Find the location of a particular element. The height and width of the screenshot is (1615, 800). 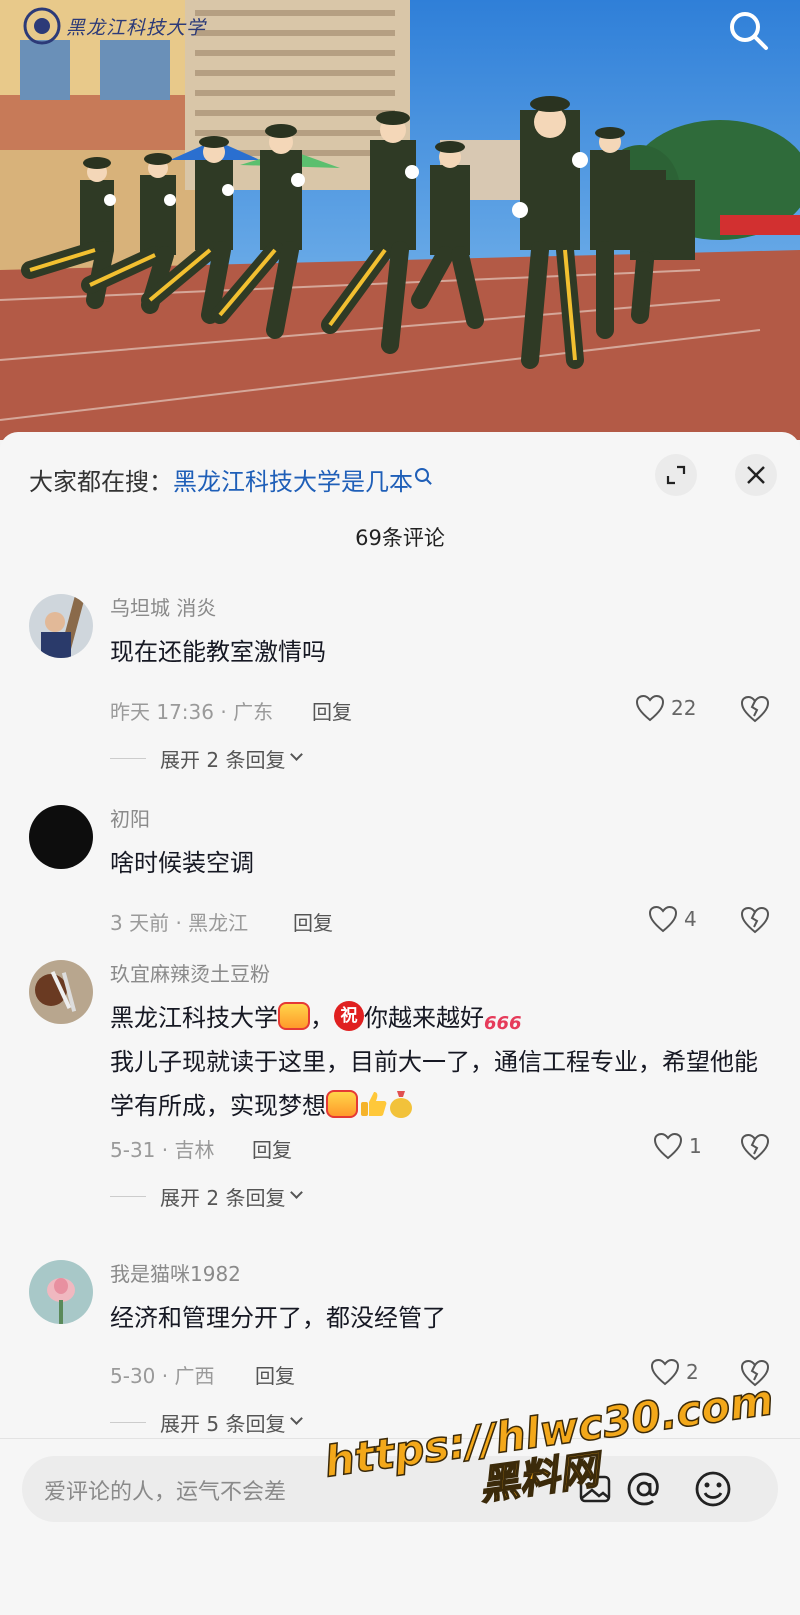

zhu-emoji-icon: 祝 is located at coordinates (349, 1016).